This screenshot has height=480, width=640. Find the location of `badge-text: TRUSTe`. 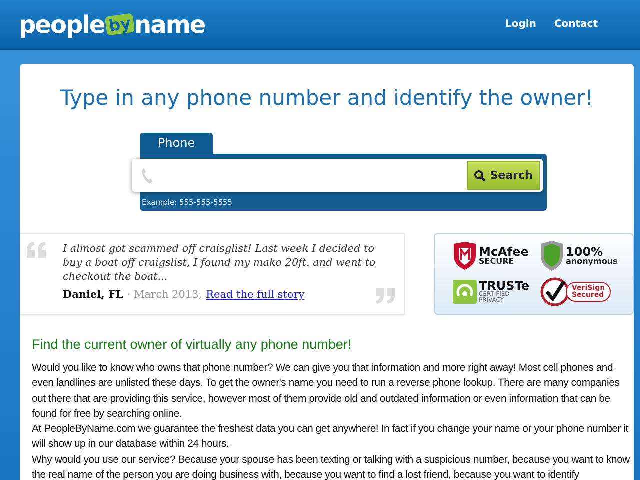

badge-text: TRUSTe is located at coordinates (504, 286).